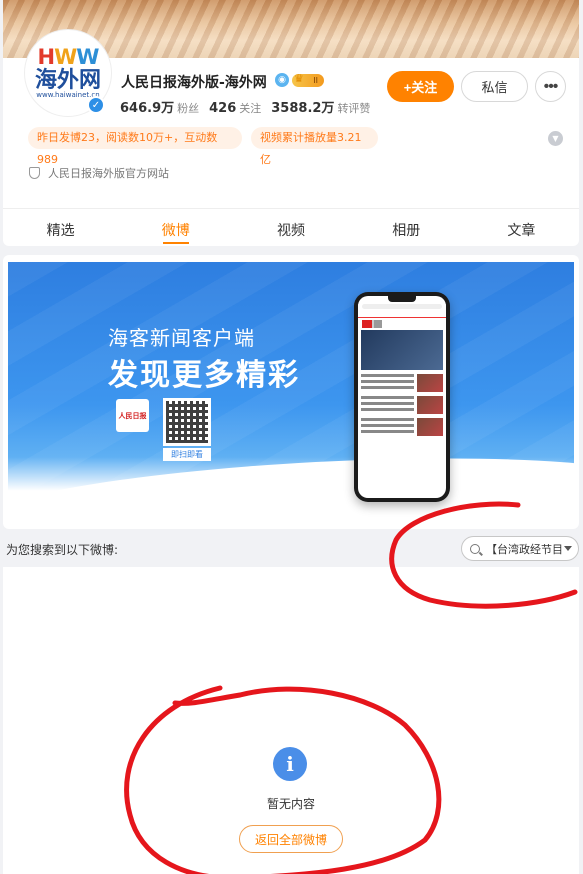  I want to click on profile-tabs: 精选 微博 视频 相册 文章, so click(291, 227).